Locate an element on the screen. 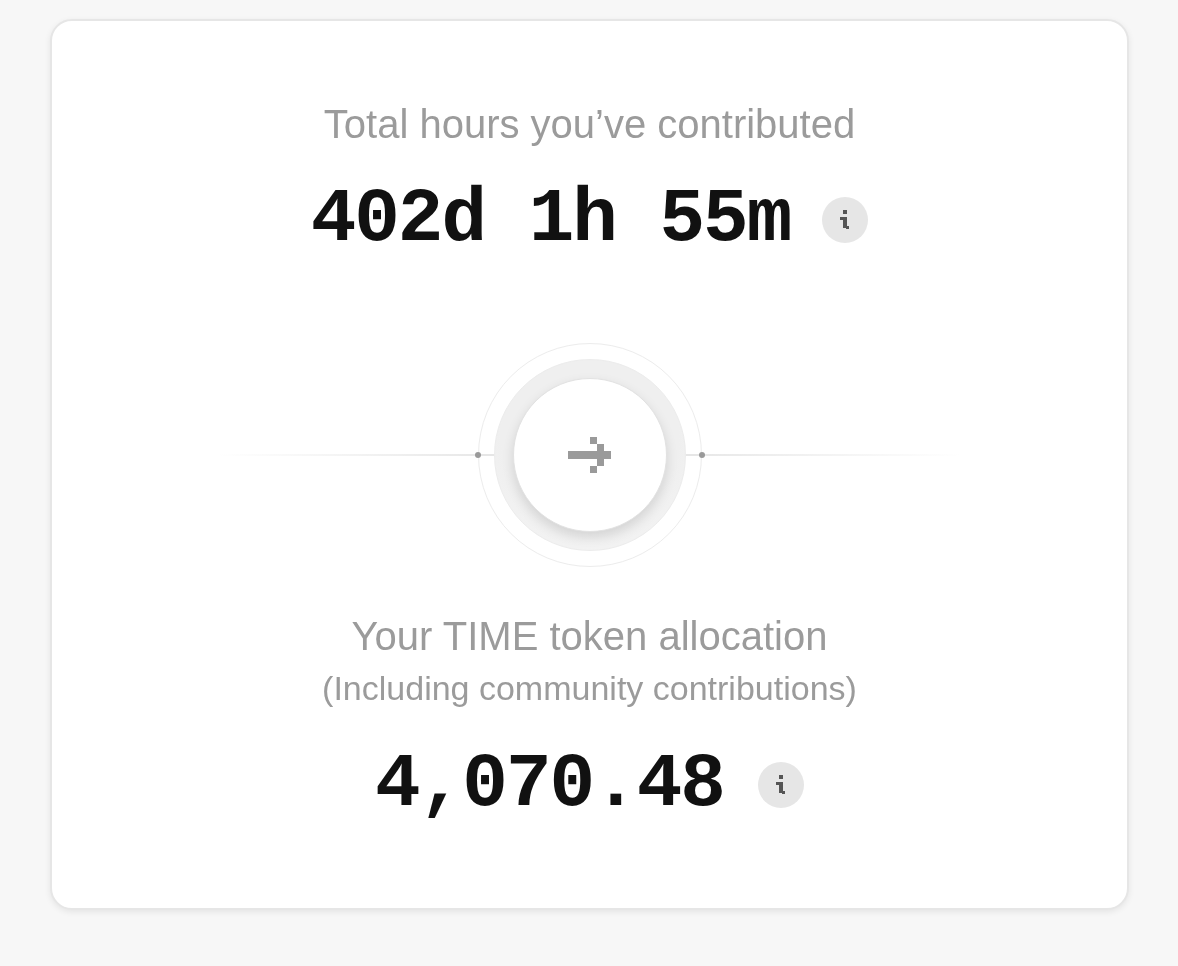 This screenshot has width=1178, height=966. allocation-note: (Including community contributions) is located at coordinates (589, 688).